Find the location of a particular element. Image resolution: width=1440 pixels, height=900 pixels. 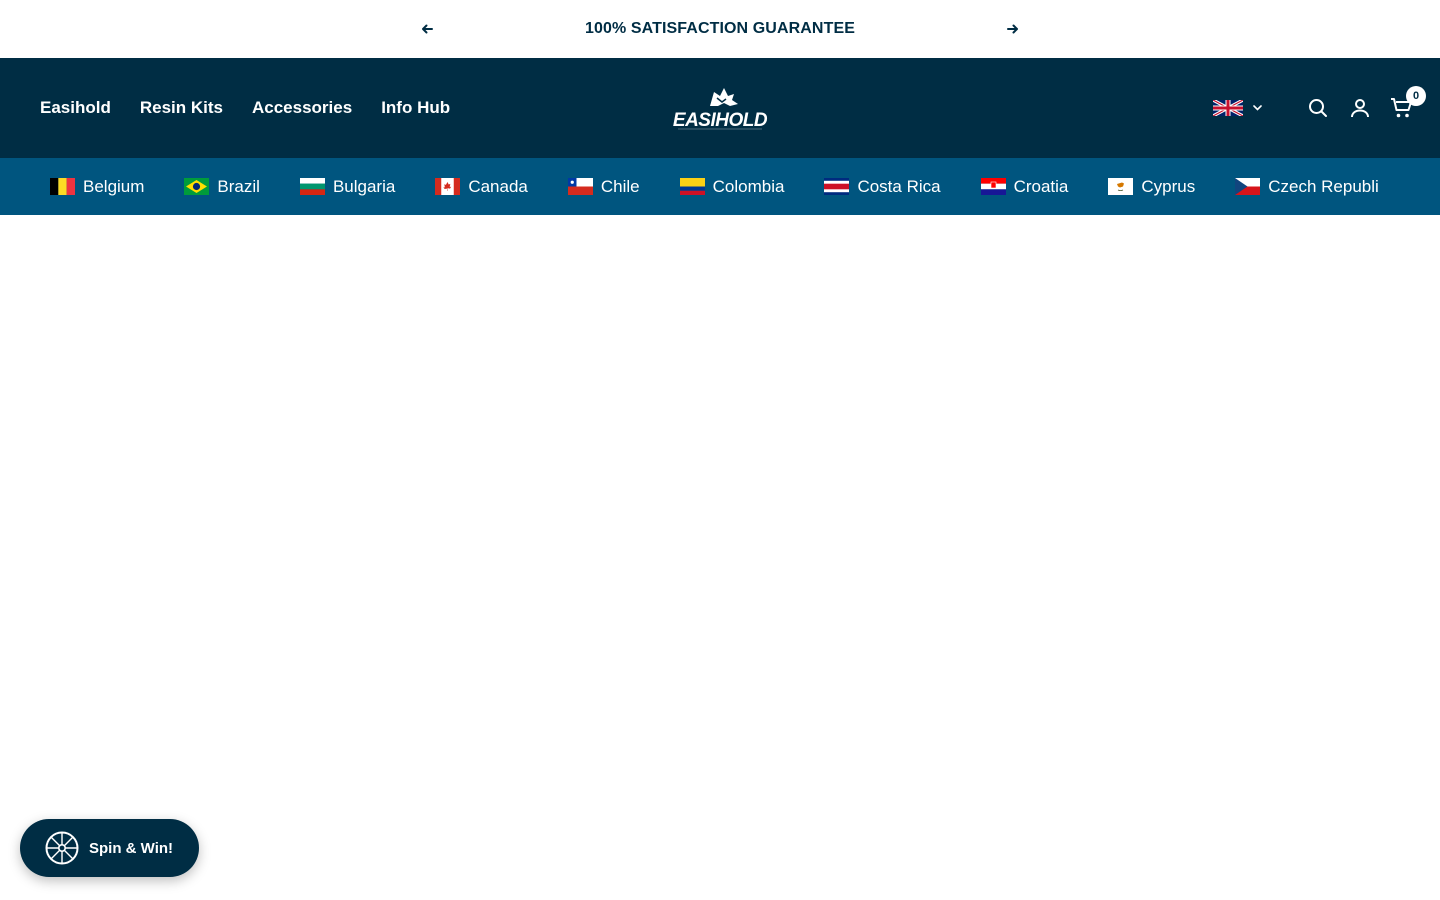

colombia-flag-icon is located at coordinates (692, 186).